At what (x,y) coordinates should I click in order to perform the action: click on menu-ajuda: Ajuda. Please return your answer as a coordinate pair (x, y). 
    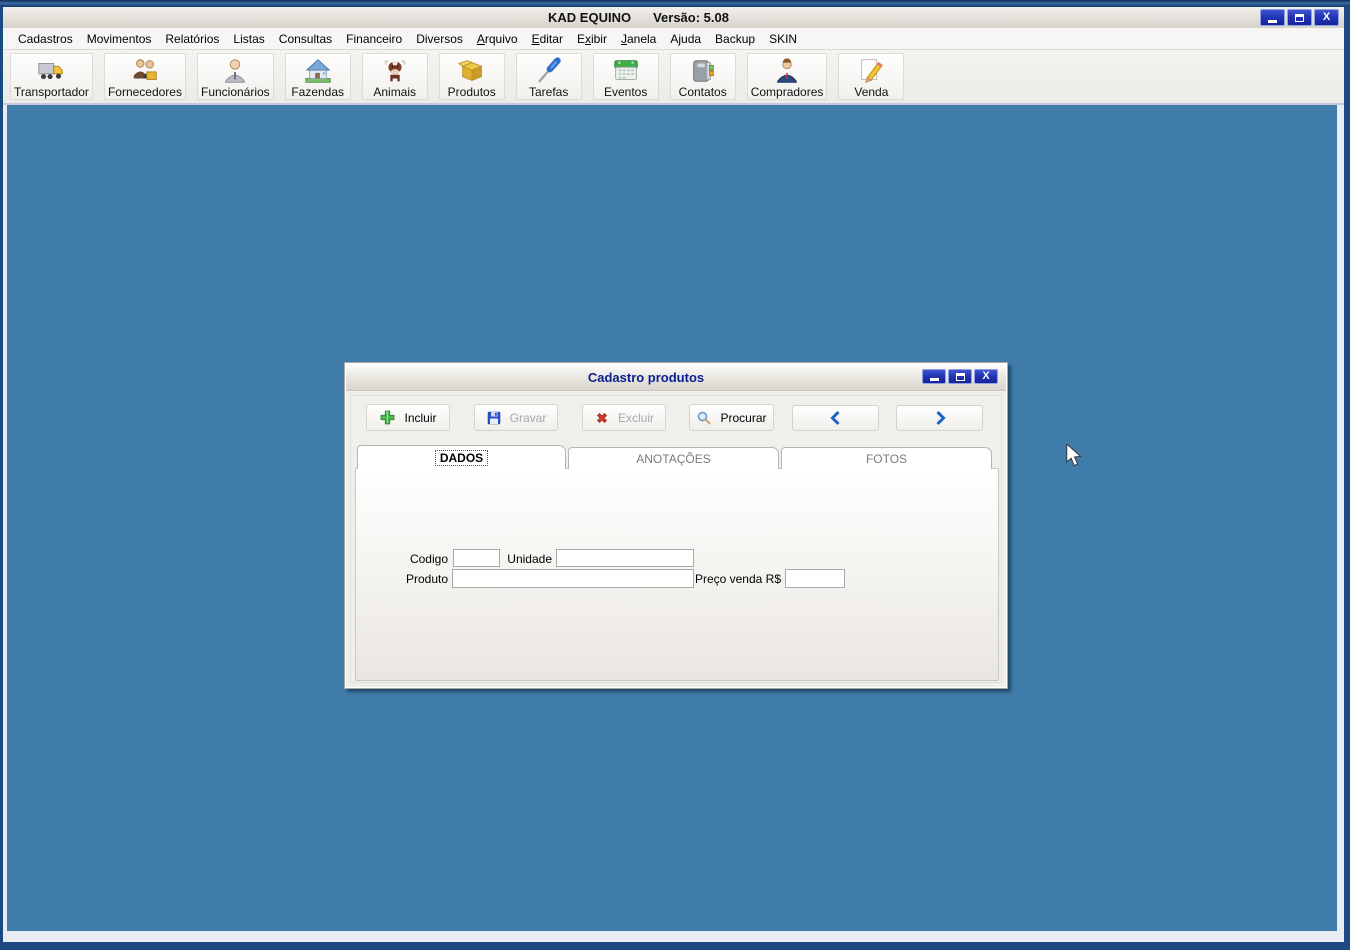
    Looking at the image, I should click on (685, 39).